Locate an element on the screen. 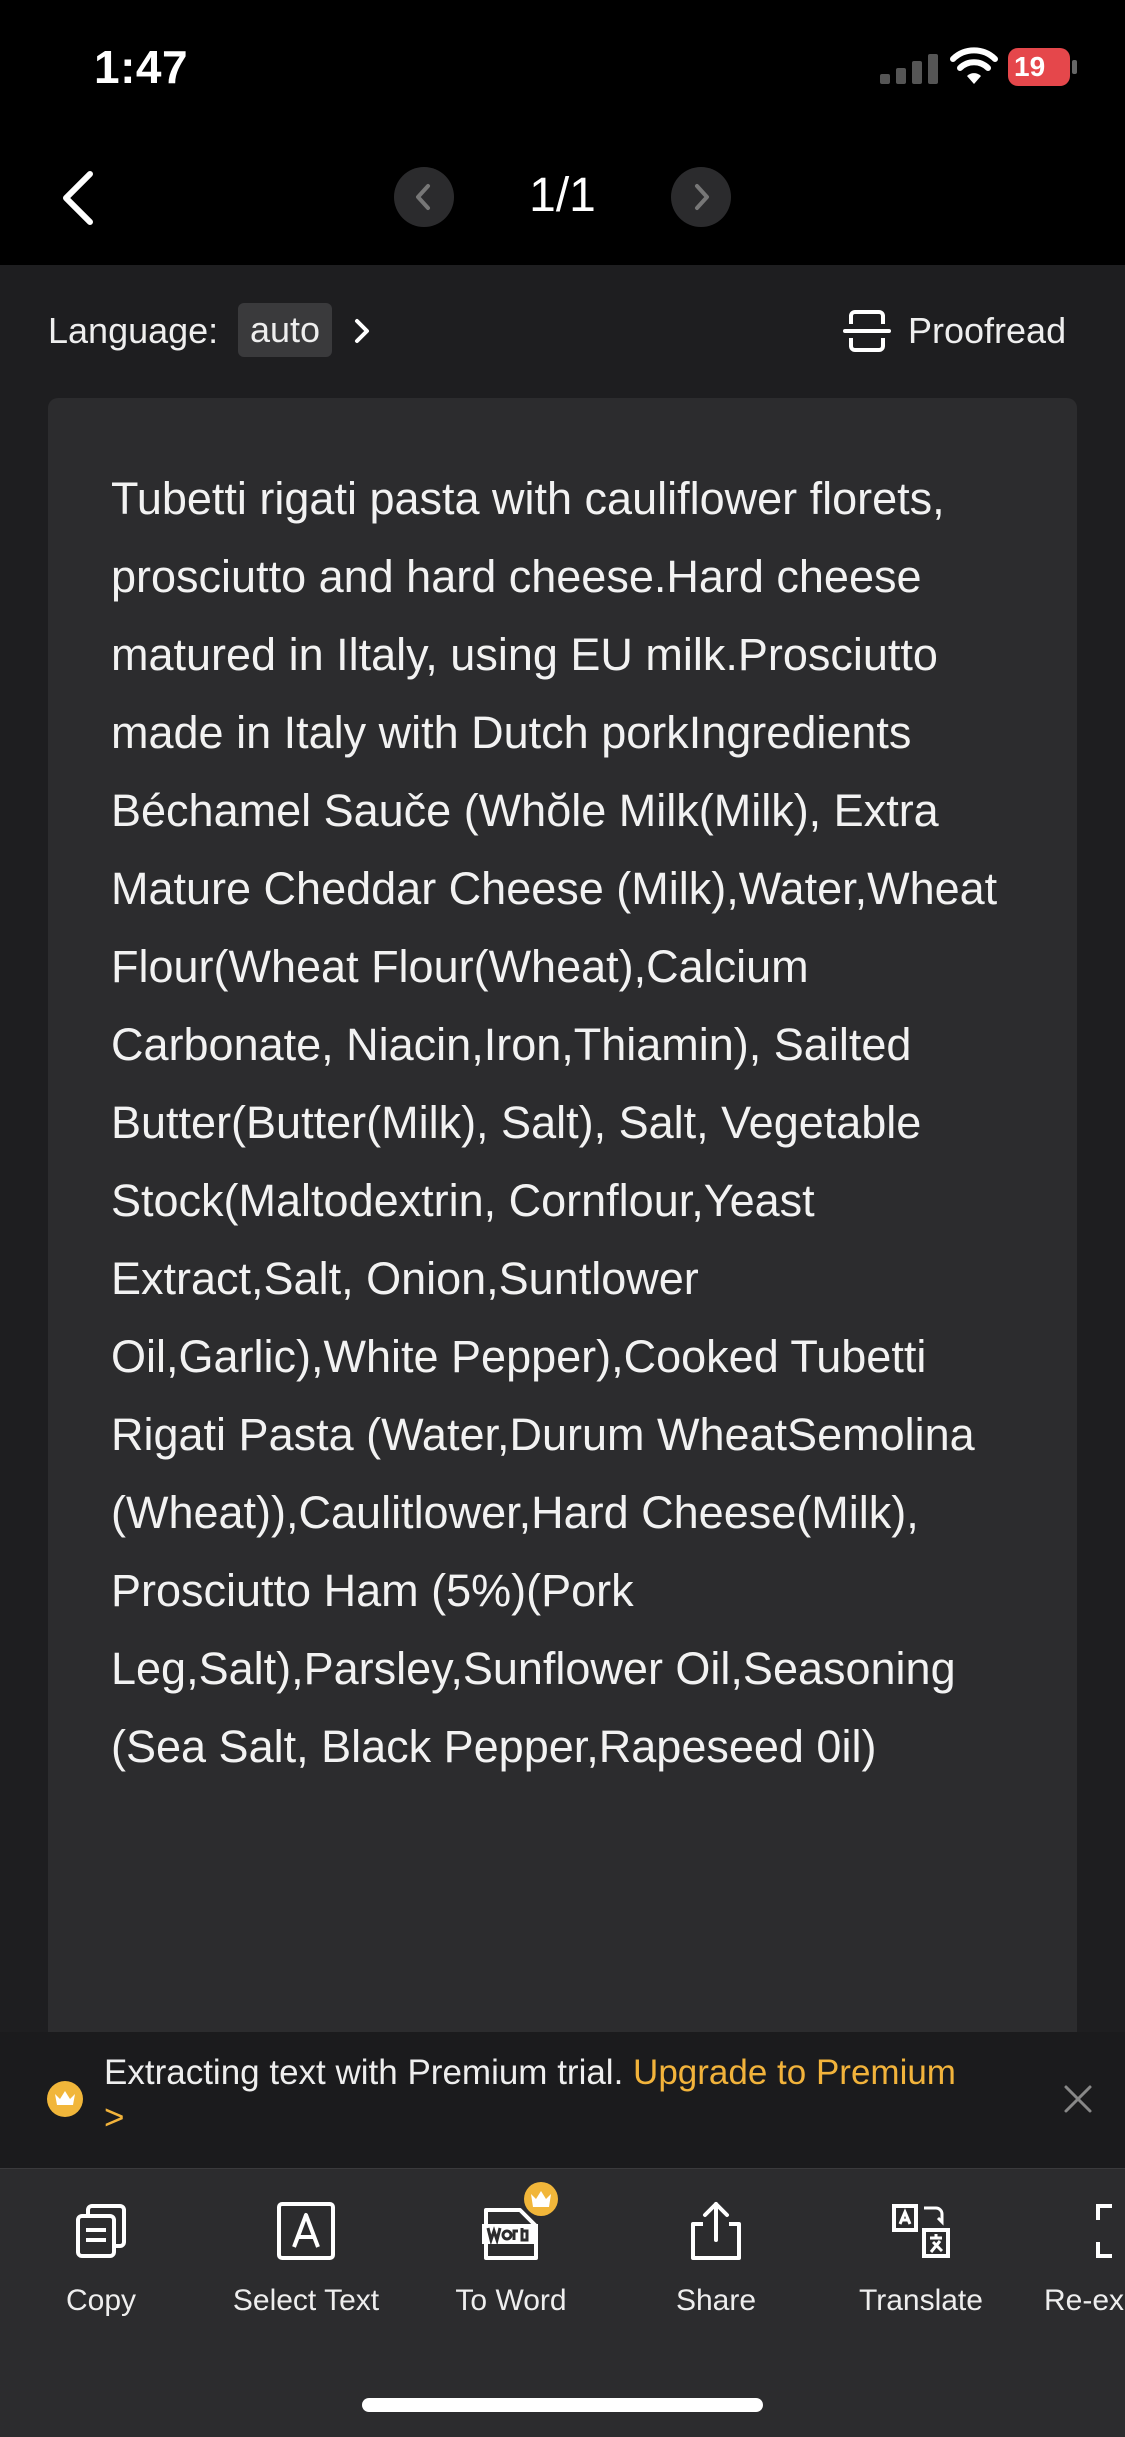 Image resolution: width=1125 pixels, height=2437 pixels. cellular-signal-icon is located at coordinates (909, 69).